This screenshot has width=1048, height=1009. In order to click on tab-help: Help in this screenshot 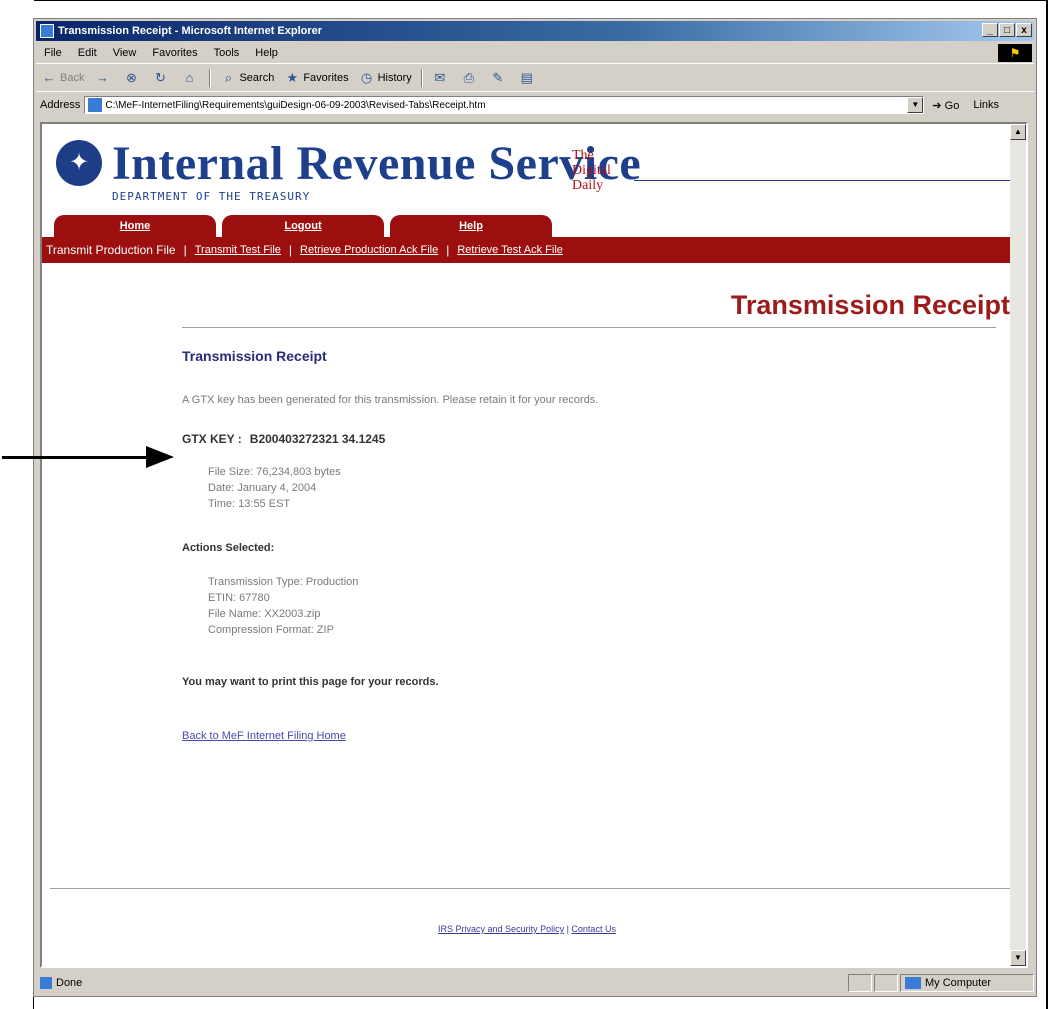, I will do `click(471, 226)`.